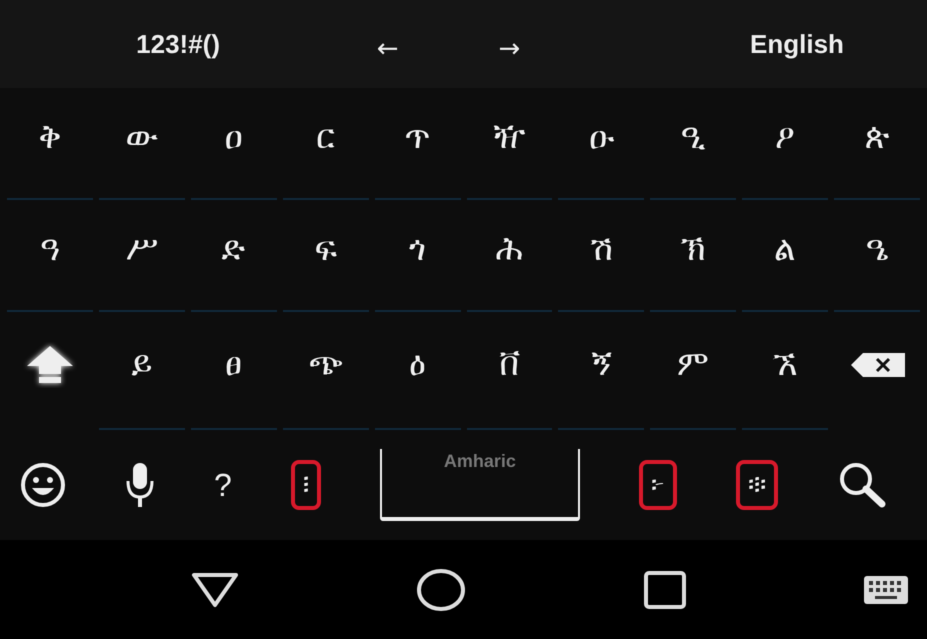 This screenshot has width=927, height=639. What do you see at coordinates (441, 590) in the screenshot?
I see `home-icon` at bounding box center [441, 590].